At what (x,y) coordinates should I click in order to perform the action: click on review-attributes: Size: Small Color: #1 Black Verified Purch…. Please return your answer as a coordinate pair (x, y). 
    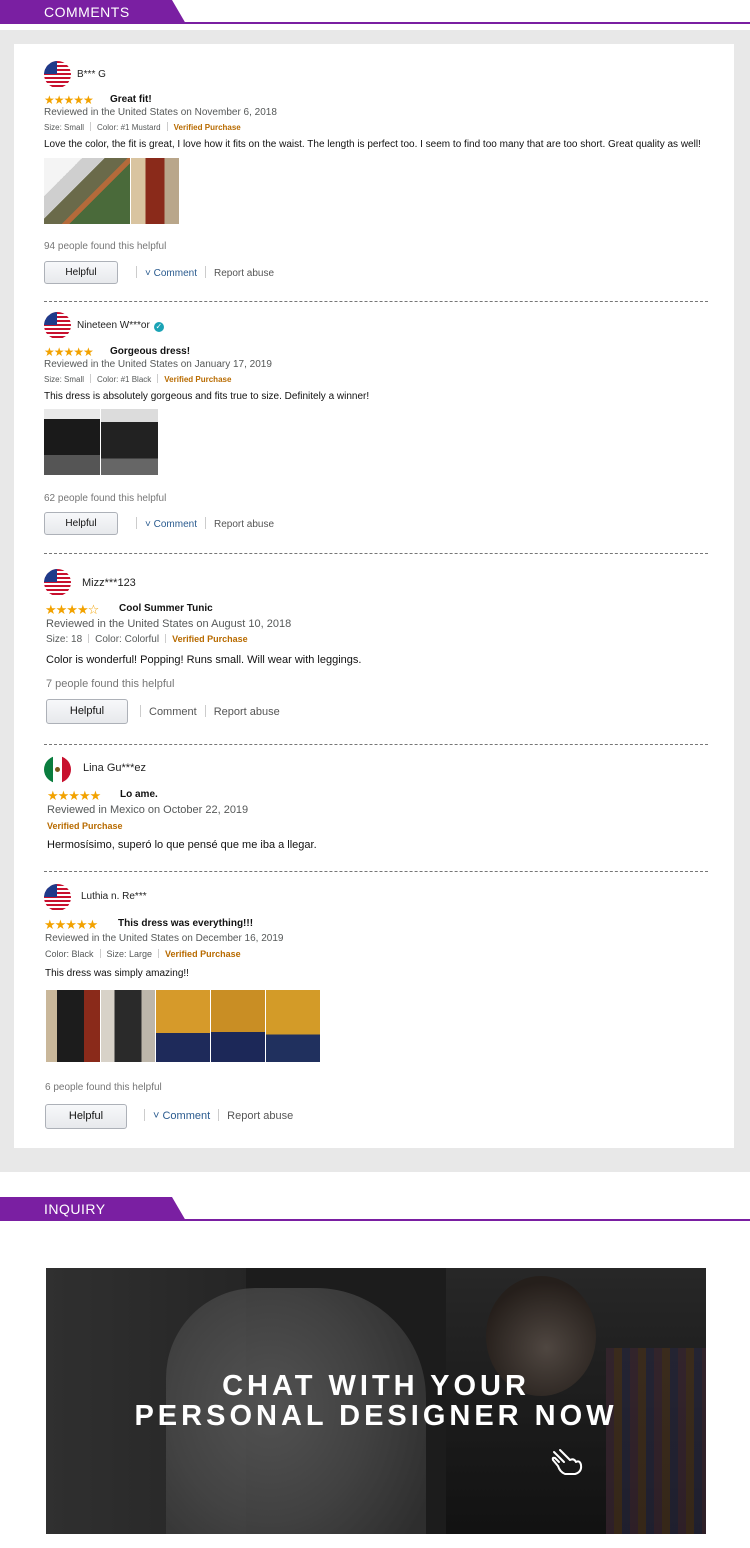
    Looking at the image, I should click on (137, 379).